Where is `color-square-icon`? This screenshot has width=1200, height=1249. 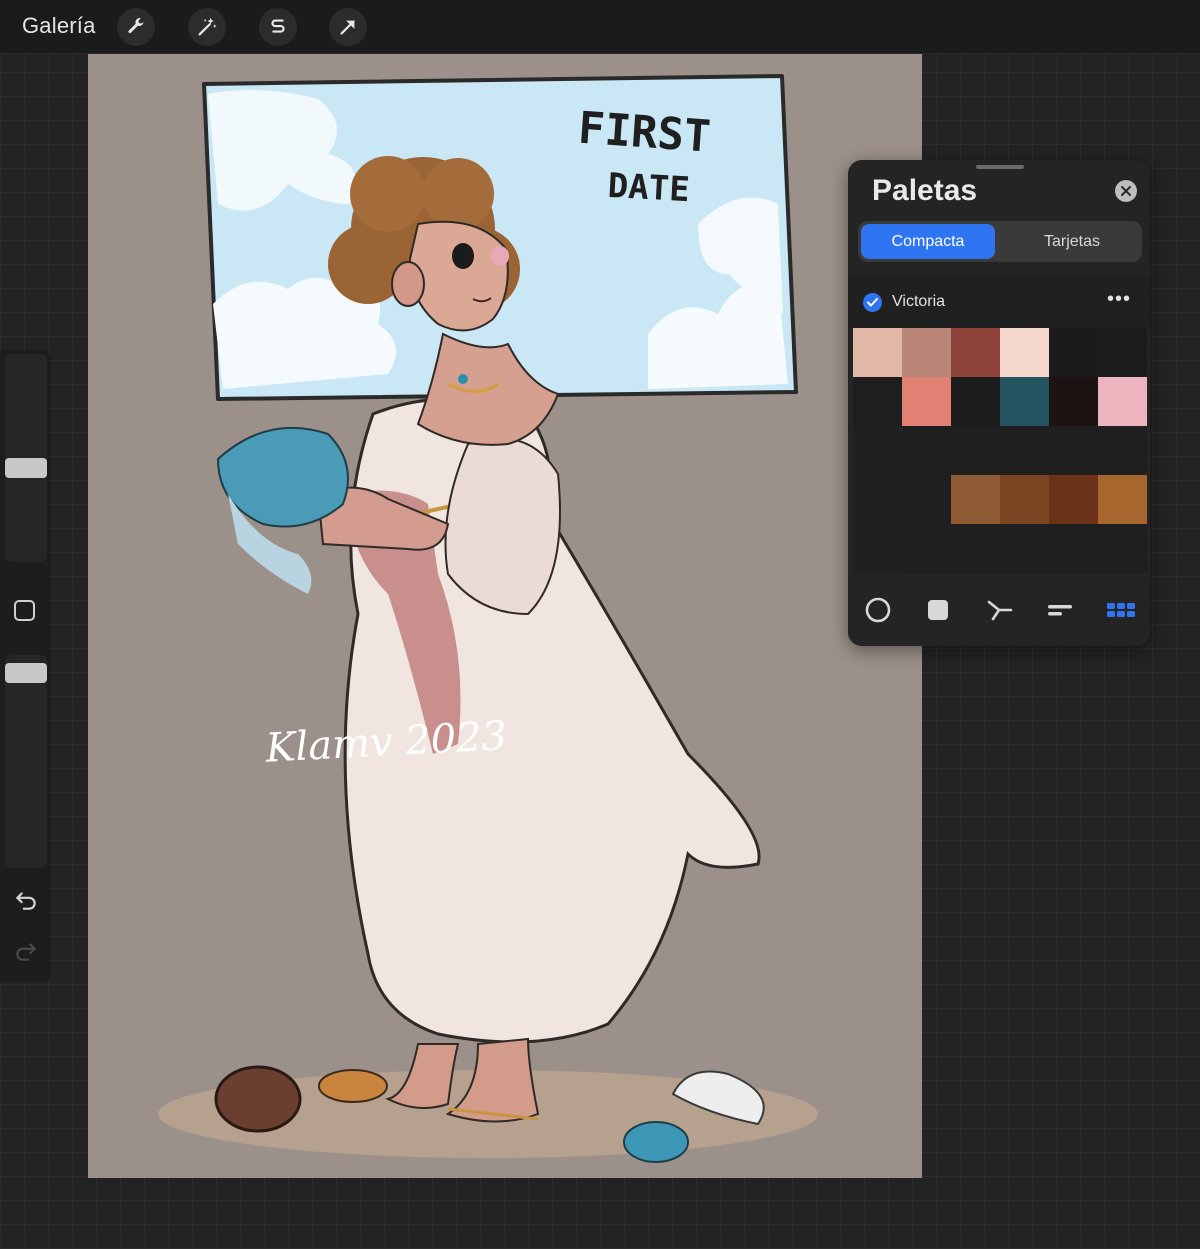 color-square-icon is located at coordinates (938, 610).